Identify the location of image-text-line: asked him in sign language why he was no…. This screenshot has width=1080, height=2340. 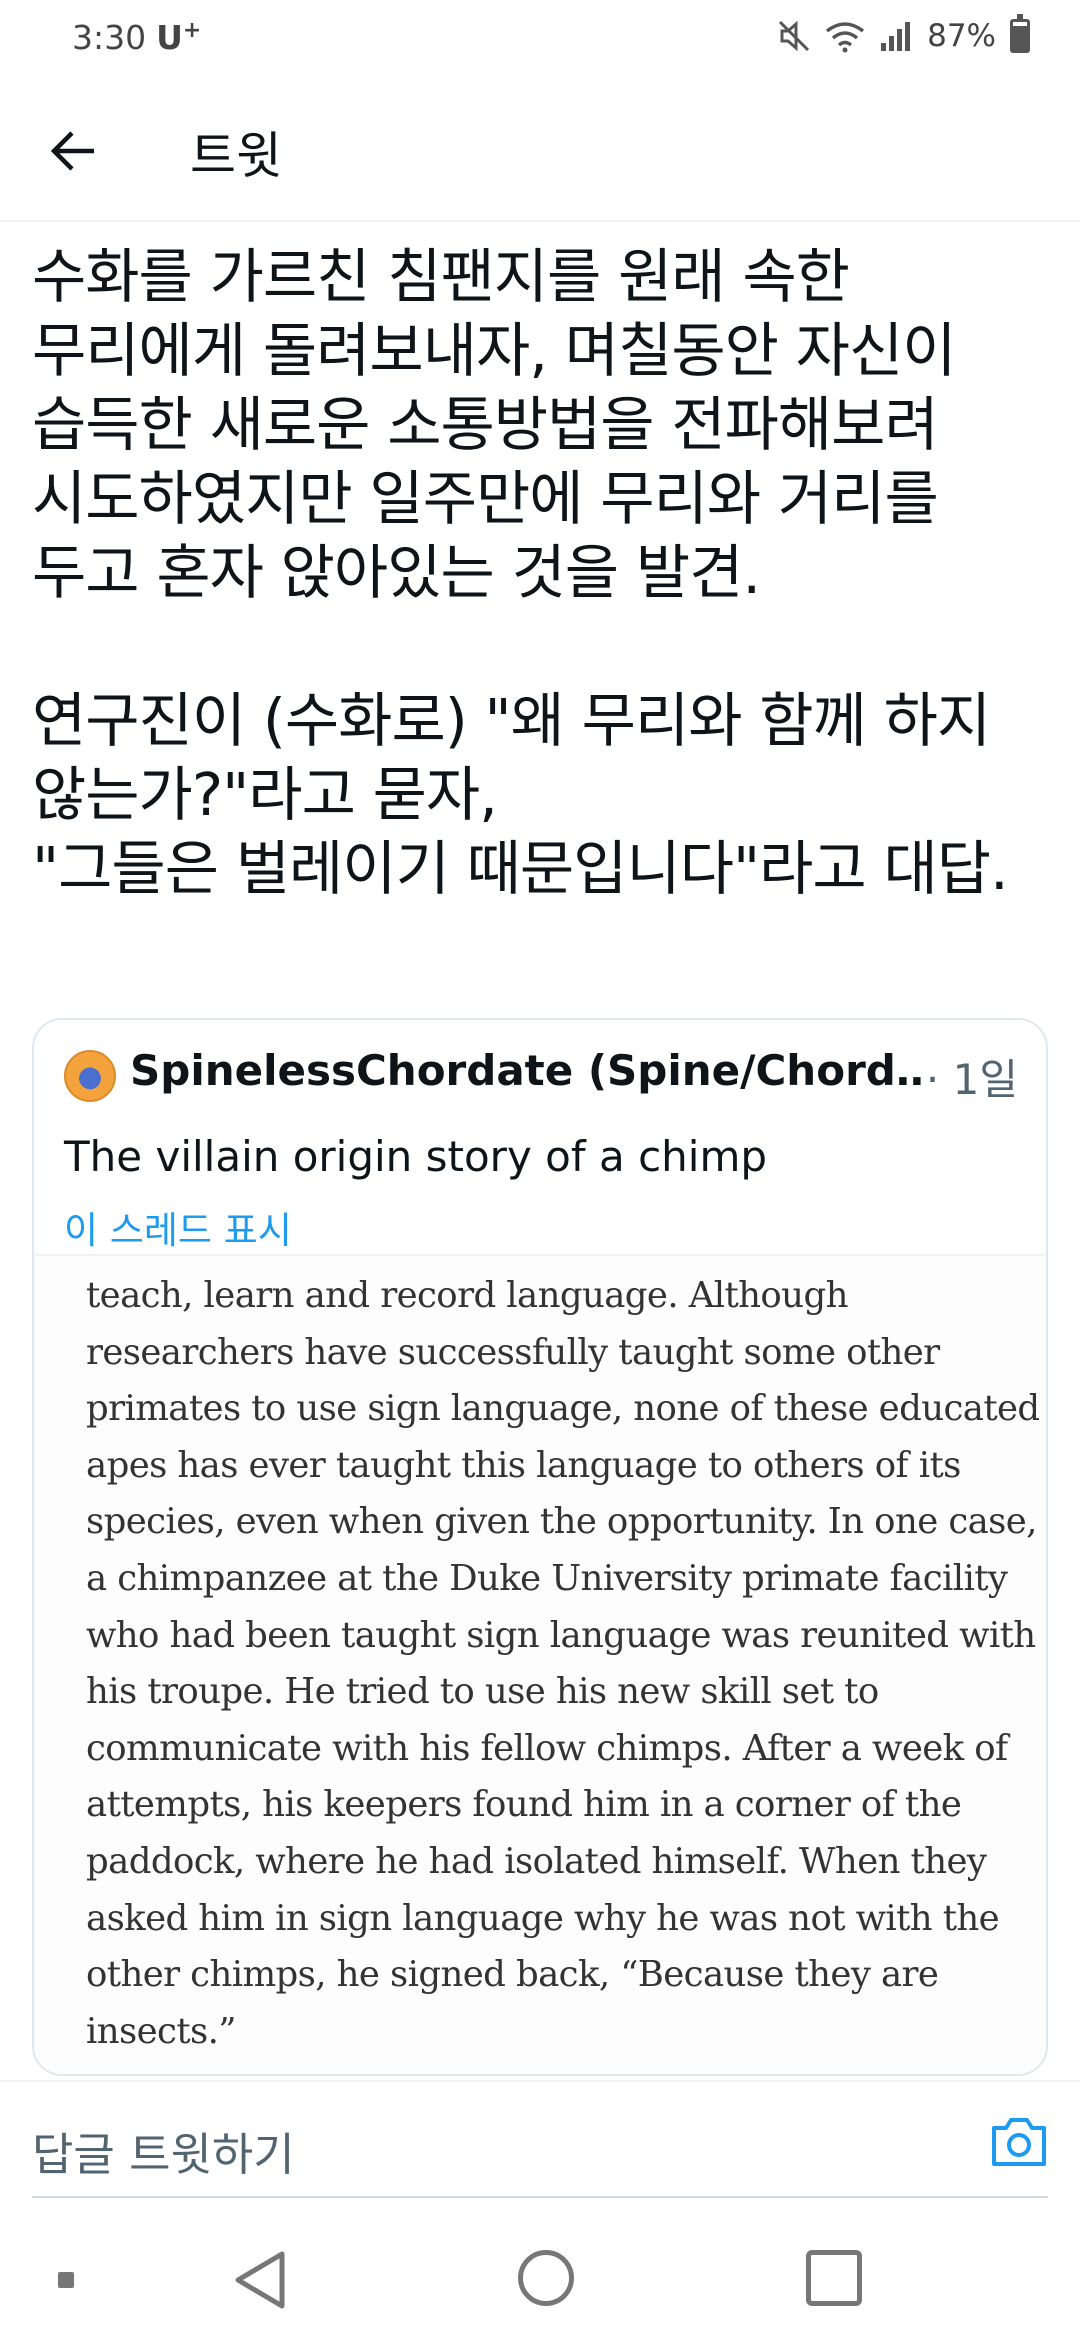
(543, 1918).